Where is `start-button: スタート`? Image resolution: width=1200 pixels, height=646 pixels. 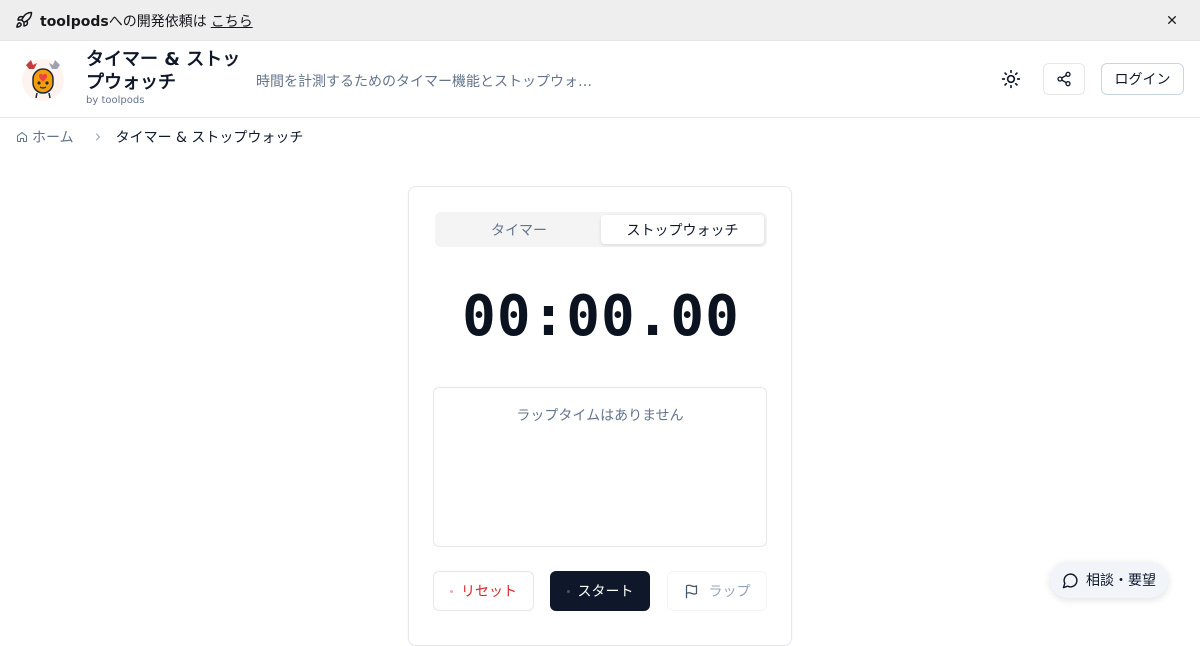 start-button: スタート is located at coordinates (600, 591).